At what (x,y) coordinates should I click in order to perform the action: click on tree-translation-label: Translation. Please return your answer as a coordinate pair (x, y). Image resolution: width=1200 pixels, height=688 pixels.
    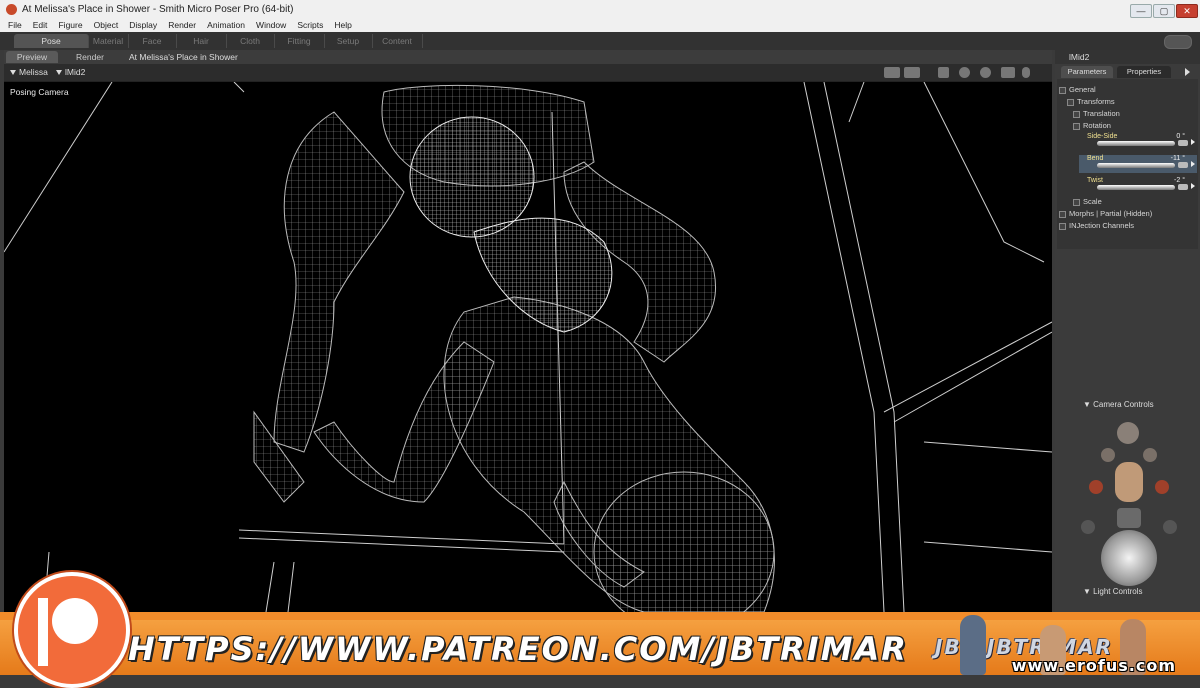
    Looking at the image, I should click on (1101, 113).